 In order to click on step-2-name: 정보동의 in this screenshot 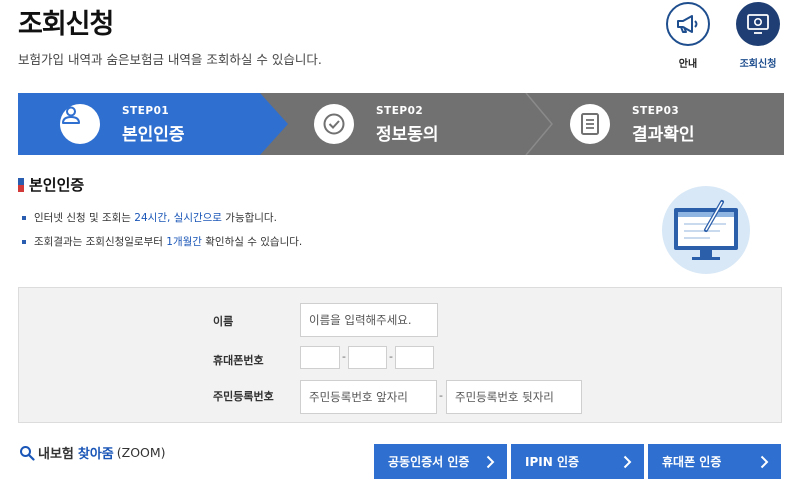, I will do `click(407, 135)`.